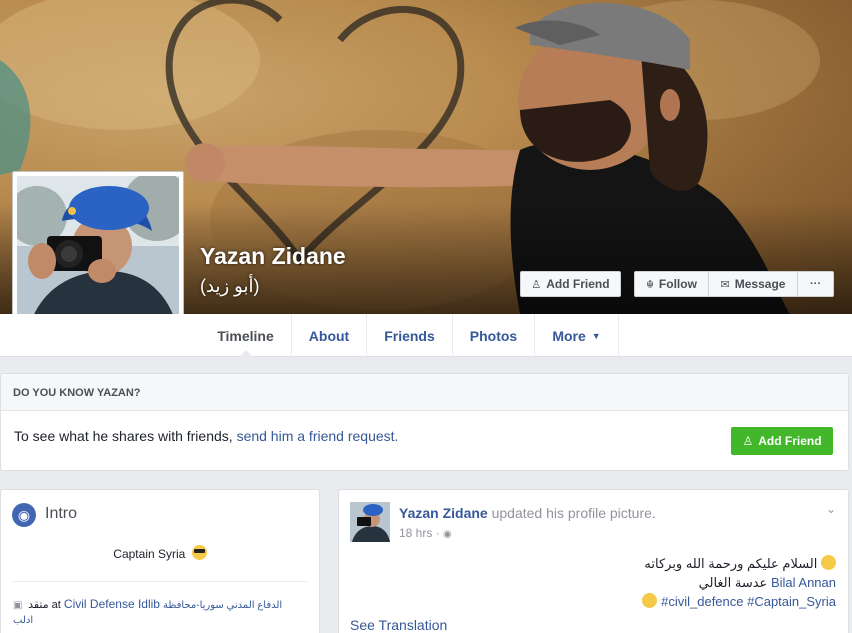 The image size is (852, 633). I want to click on tab-friends: Friends, so click(410, 335).